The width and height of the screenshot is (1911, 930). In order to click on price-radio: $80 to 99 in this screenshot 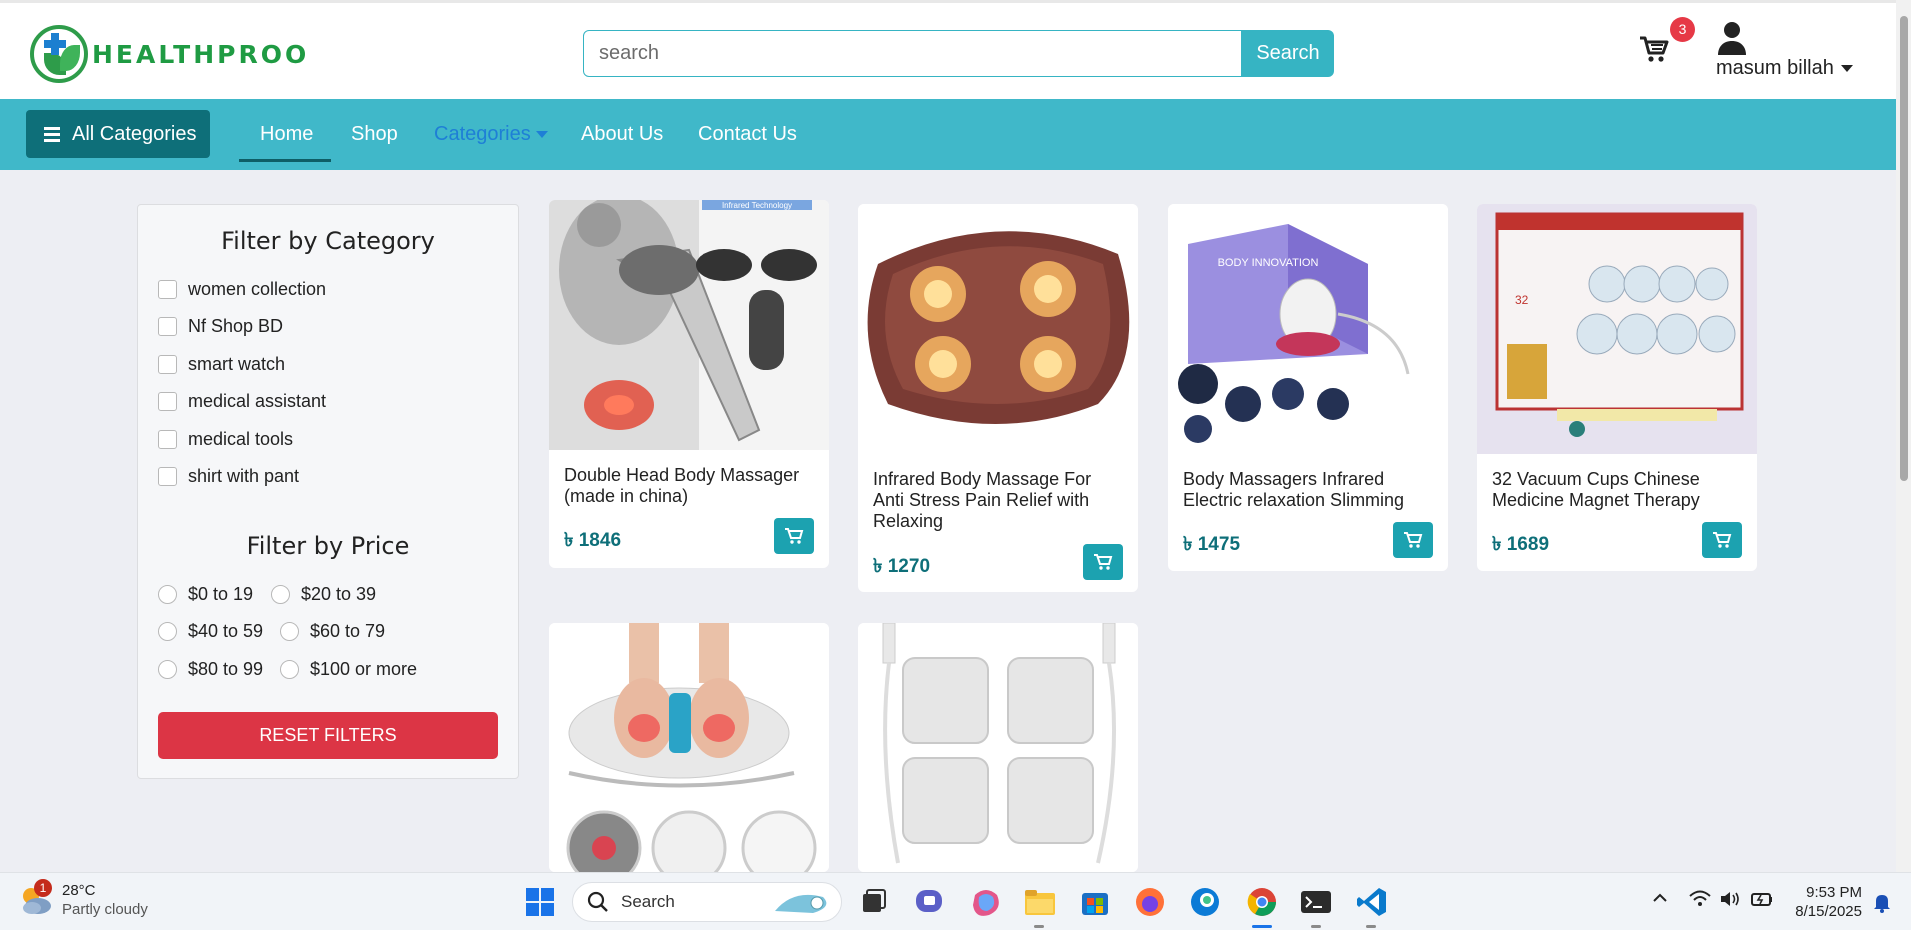, I will do `click(210, 669)`.